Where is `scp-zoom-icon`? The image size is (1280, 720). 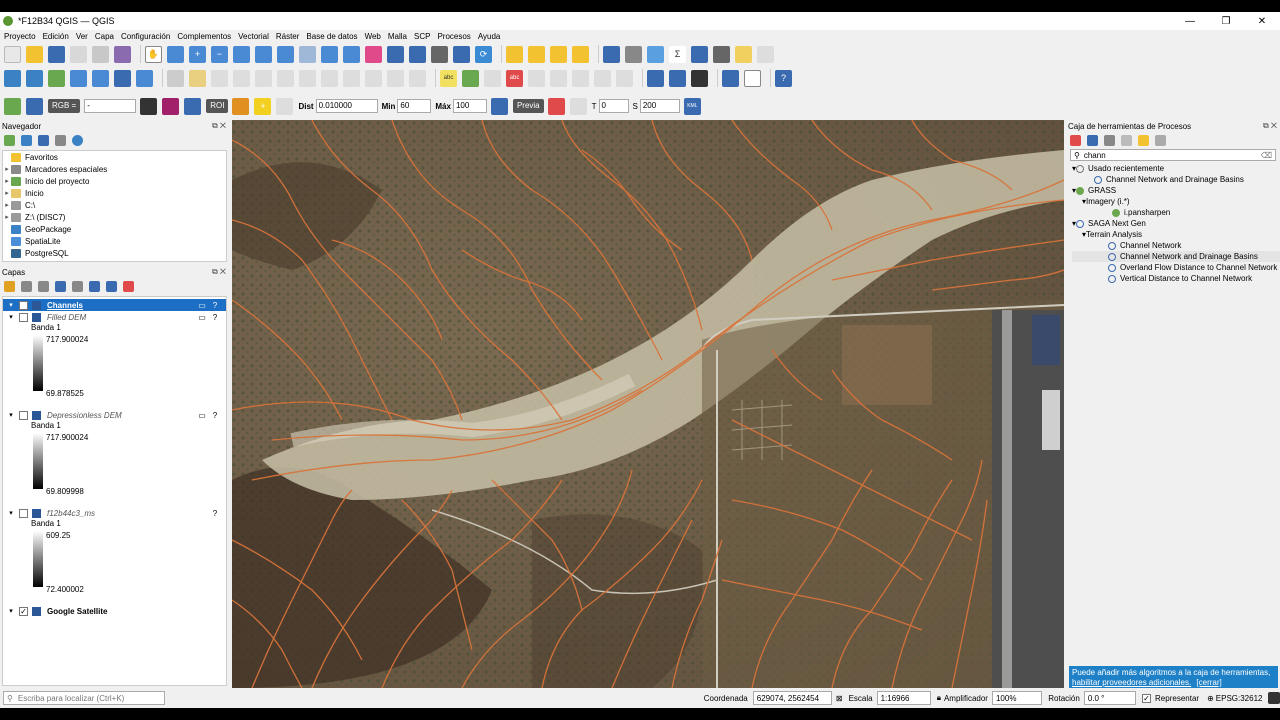
scp-zoom-icon is located at coordinates (34, 106).